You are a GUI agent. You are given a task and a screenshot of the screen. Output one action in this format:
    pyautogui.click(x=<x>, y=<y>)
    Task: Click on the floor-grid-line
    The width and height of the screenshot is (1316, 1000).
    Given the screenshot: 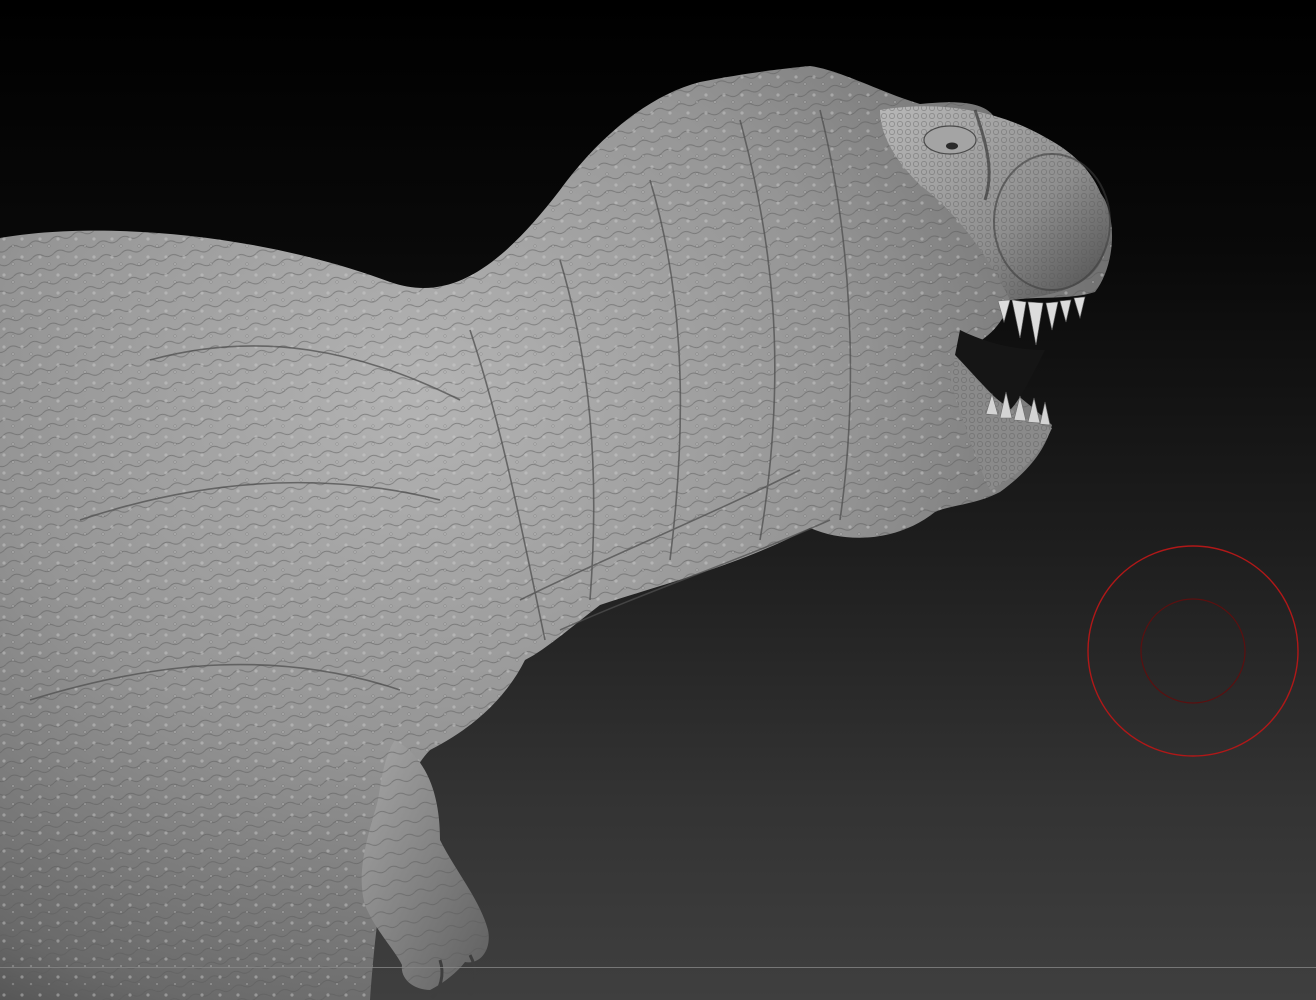 What is the action you would take?
    pyautogui.click(x=658, y=967)
    